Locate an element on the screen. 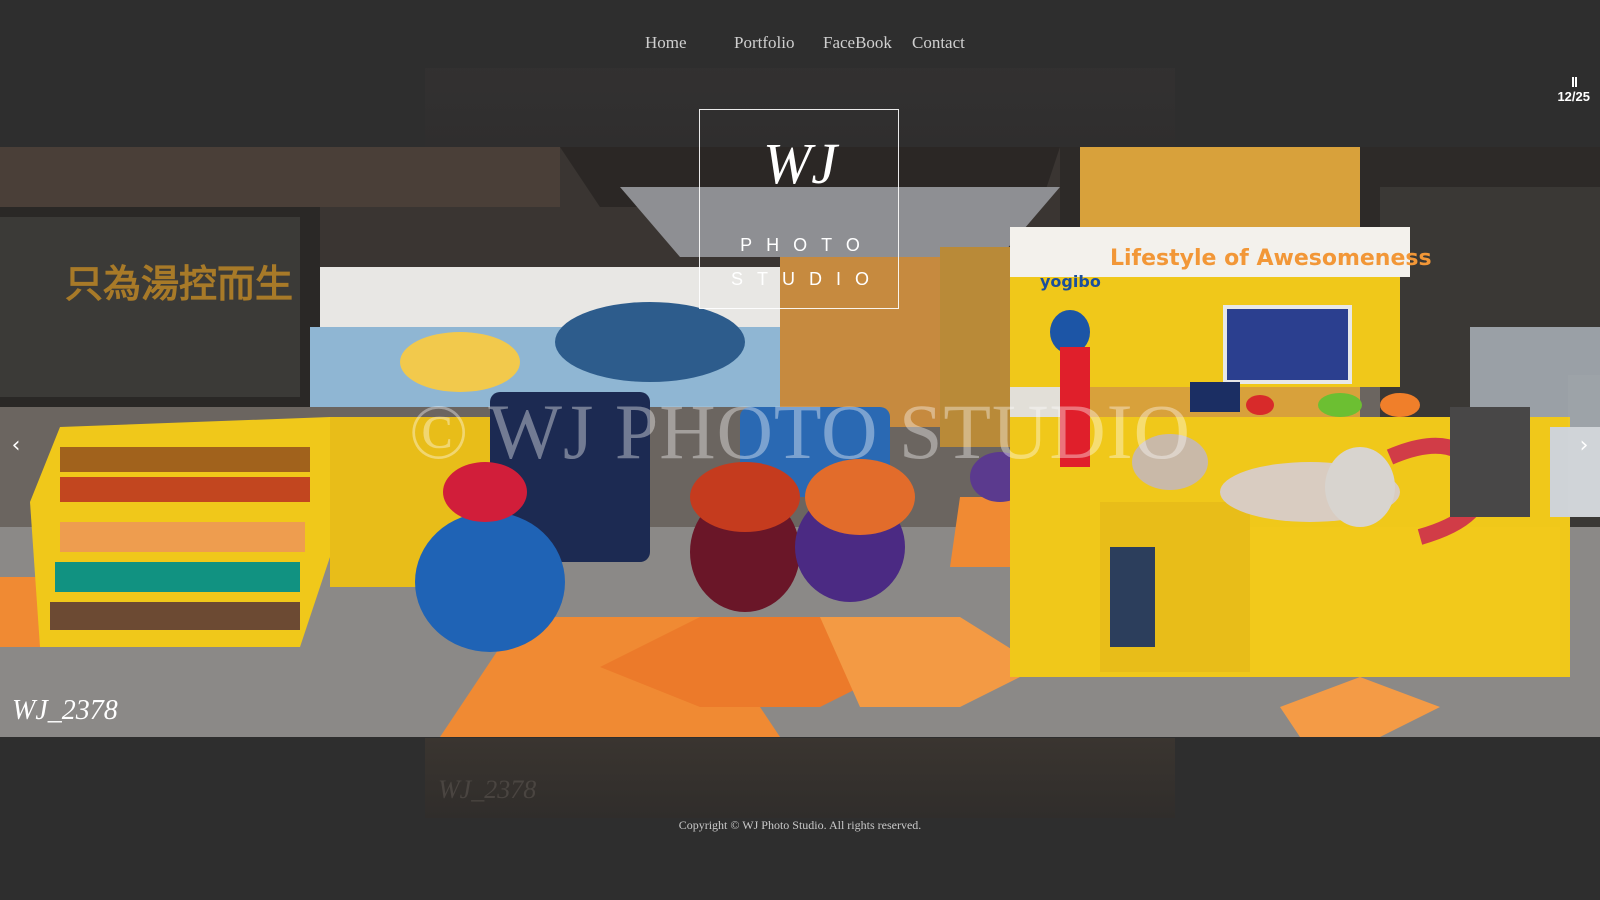 This screenshot has width=1600, height=900. slide-counter-text: 12/25 is located at coordinates (1573, 96).